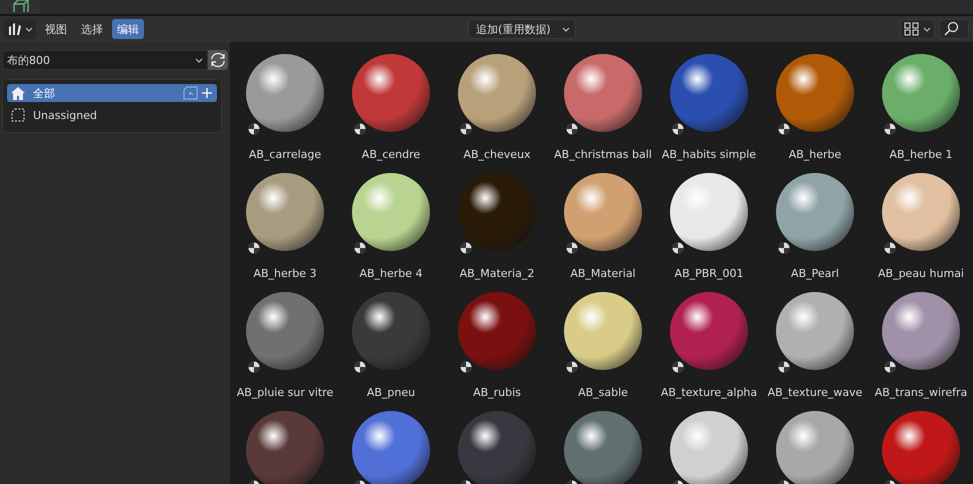 The width and height of the screenshot is (973, 484). I want to click on material-tile: AB_rubis, so click(497, 351).